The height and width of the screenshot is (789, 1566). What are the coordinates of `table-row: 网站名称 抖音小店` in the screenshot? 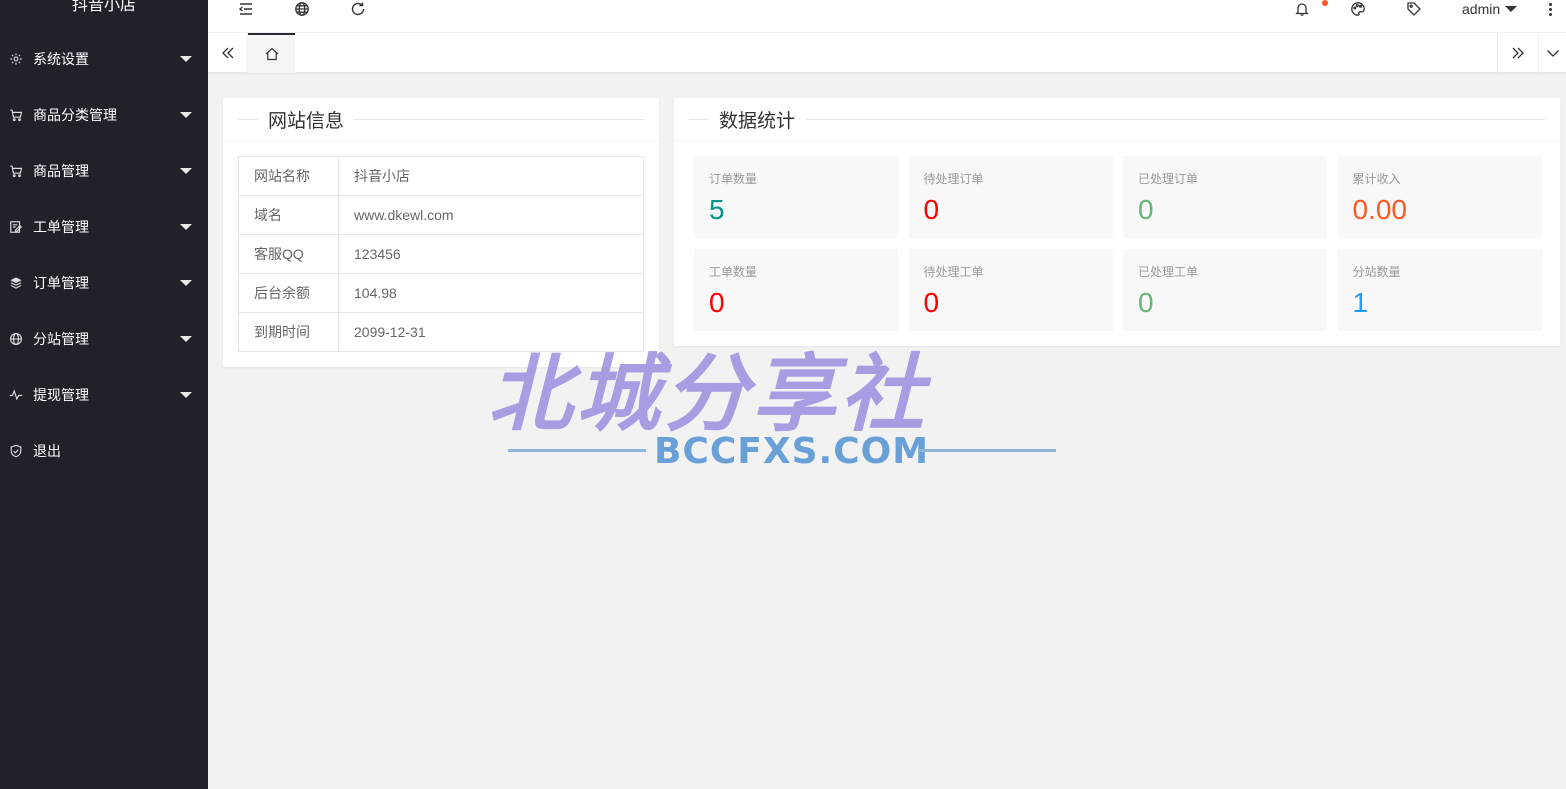 It's located at (441, 176).